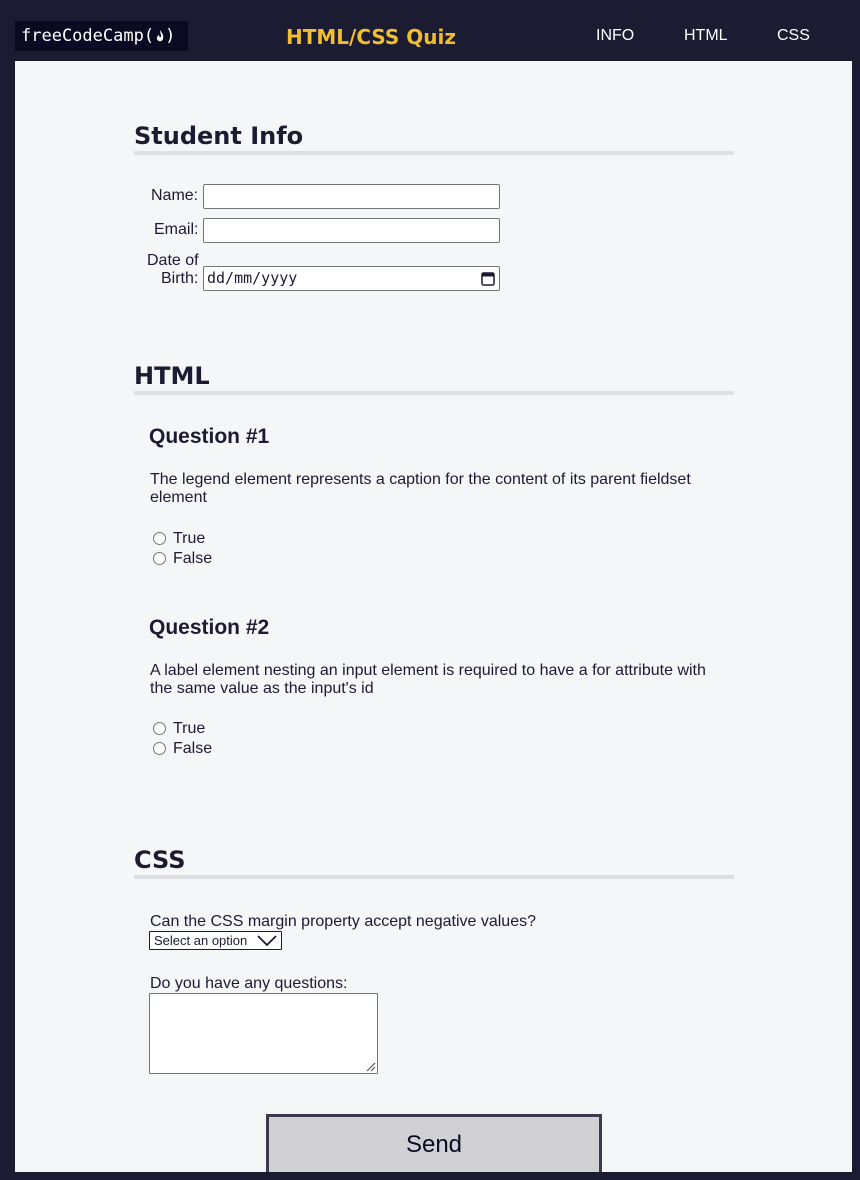 Image resolution: width=860 pixels, height=1180 pixels. What do you see at coordinates (170, 36) in the screenshot?
I see `logo-text-close: )` at bounding box center [170, 36].